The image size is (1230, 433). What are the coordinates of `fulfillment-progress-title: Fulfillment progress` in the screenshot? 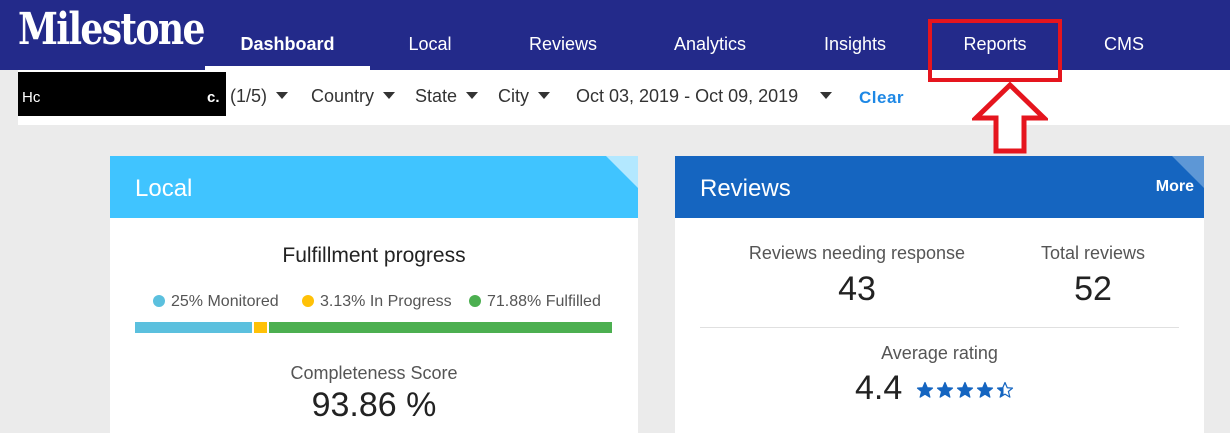 It's located at (374, 255).